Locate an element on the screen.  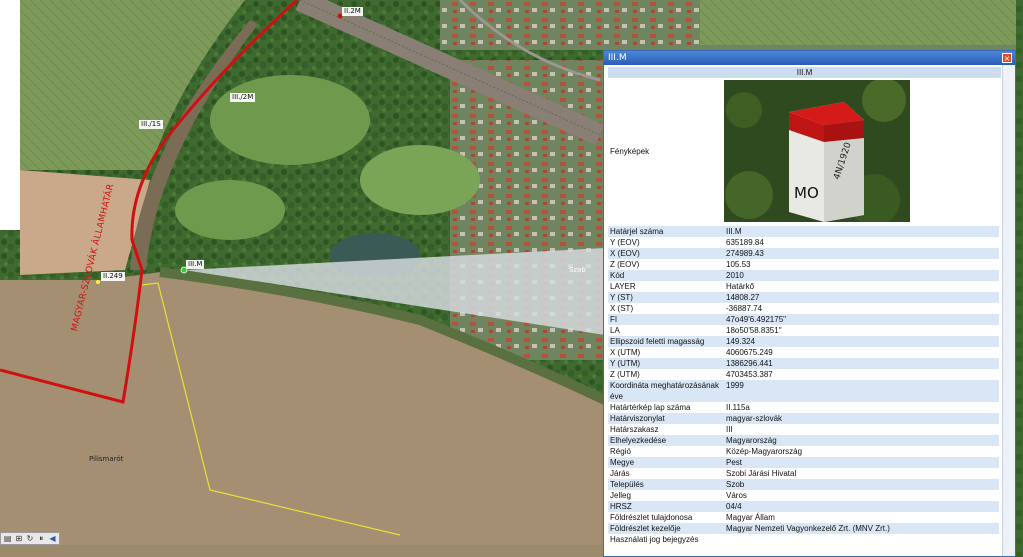
table-row: Jelleg Város is located at coordinates (803, 495).